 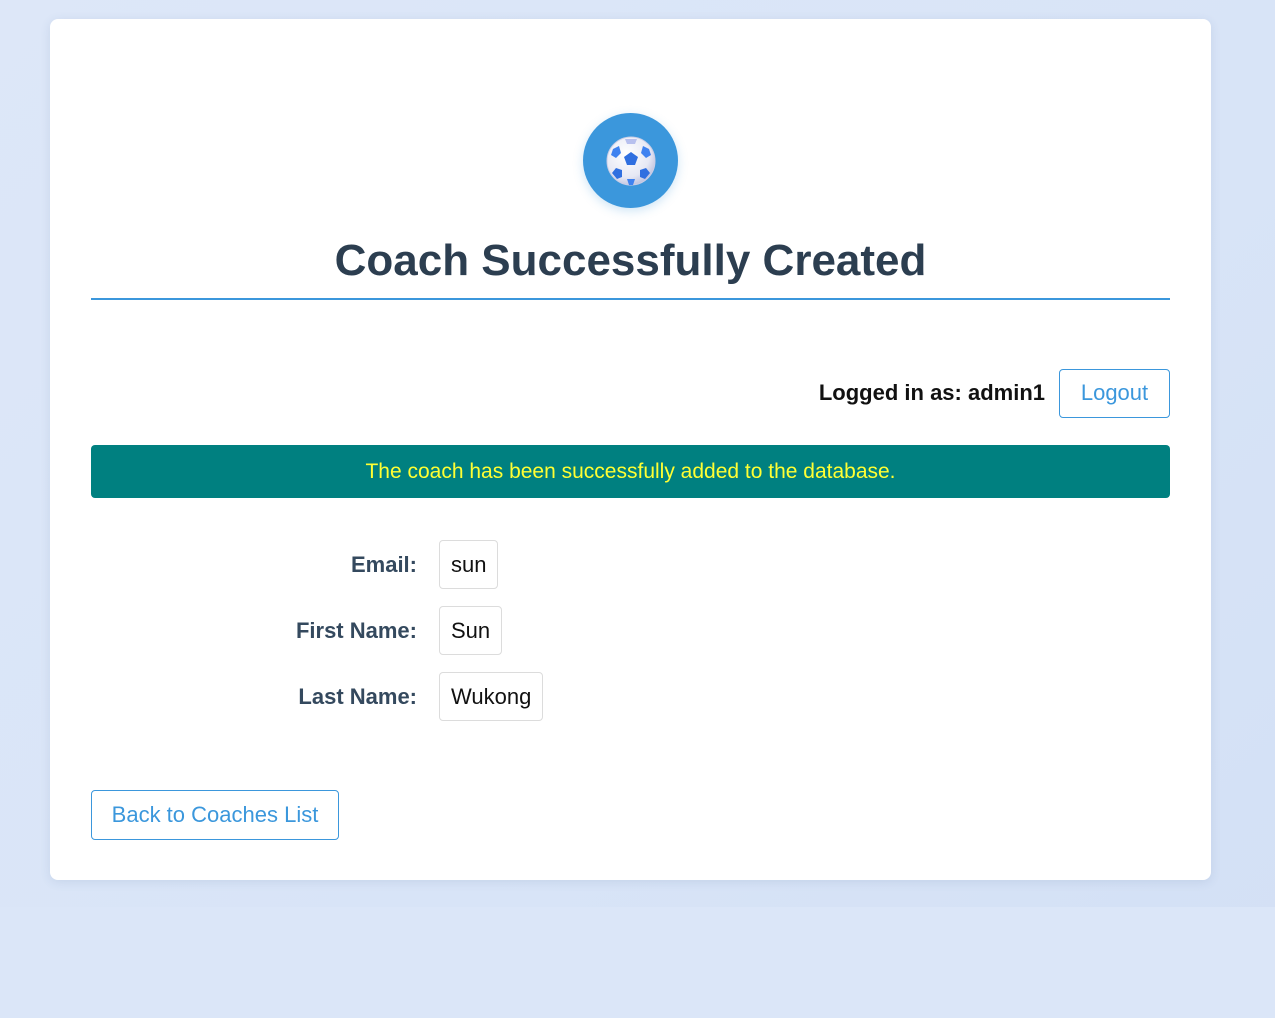 I want to click on first-name-label: First Name:, so click(x=356, y=630).